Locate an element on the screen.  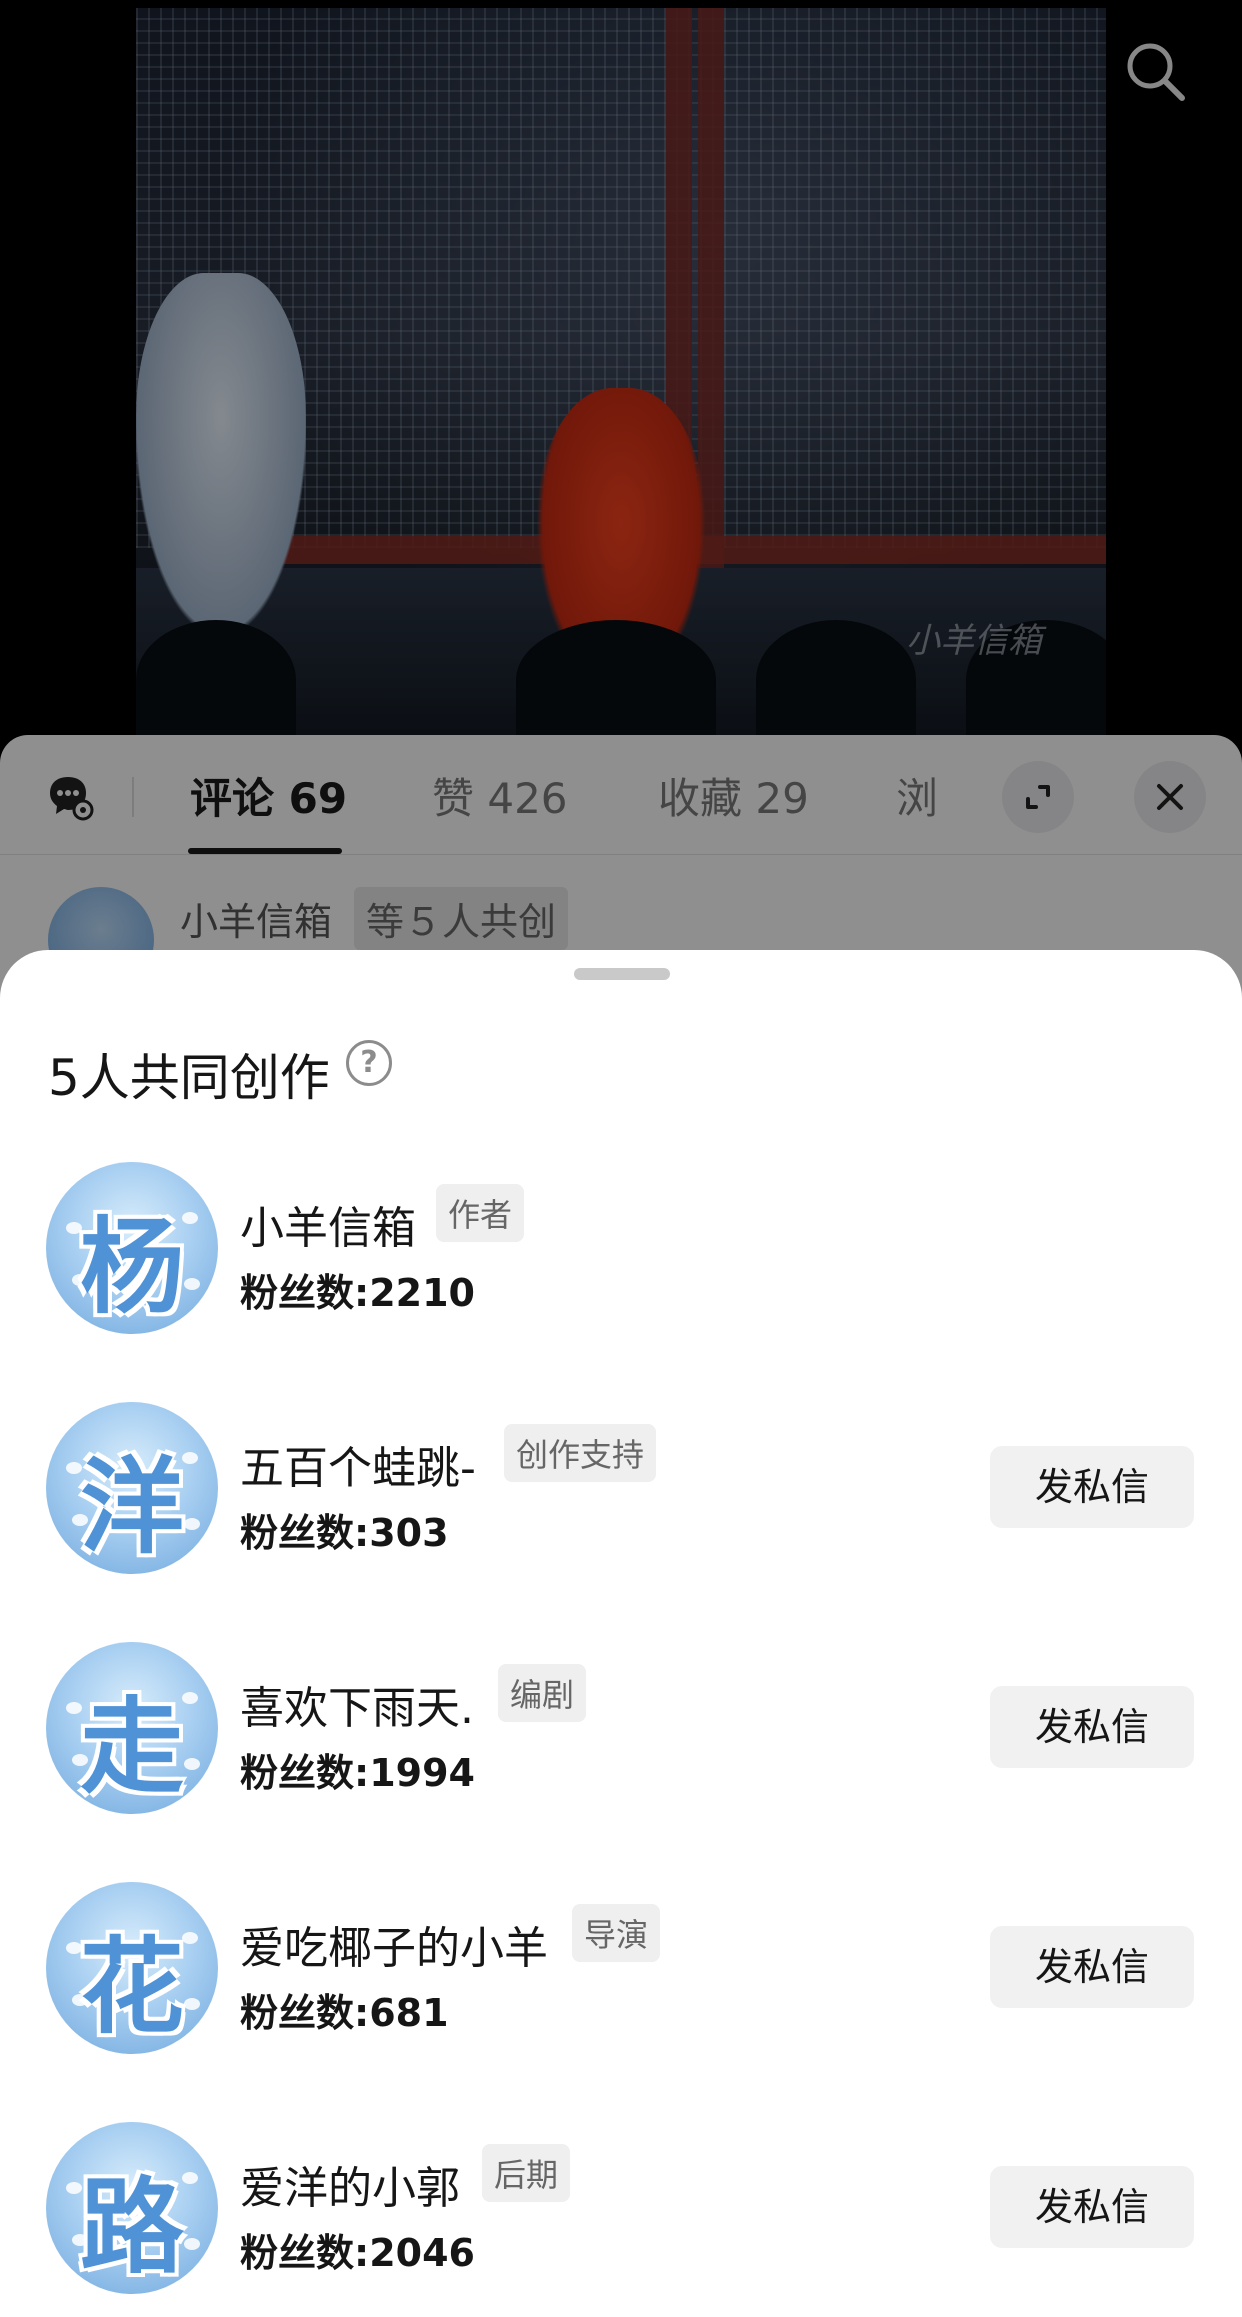
comment-author-name: 小羊信箱 is located at coordinates (256, 922).